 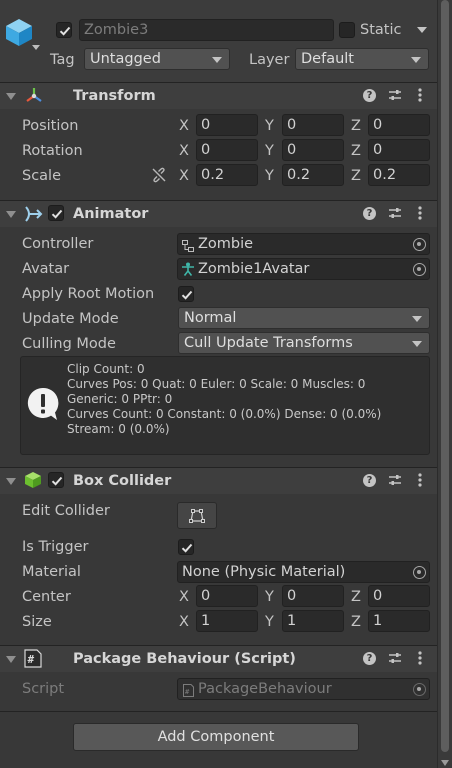 I want to click on scrollbar-thumb, so click(x=445, y=376).